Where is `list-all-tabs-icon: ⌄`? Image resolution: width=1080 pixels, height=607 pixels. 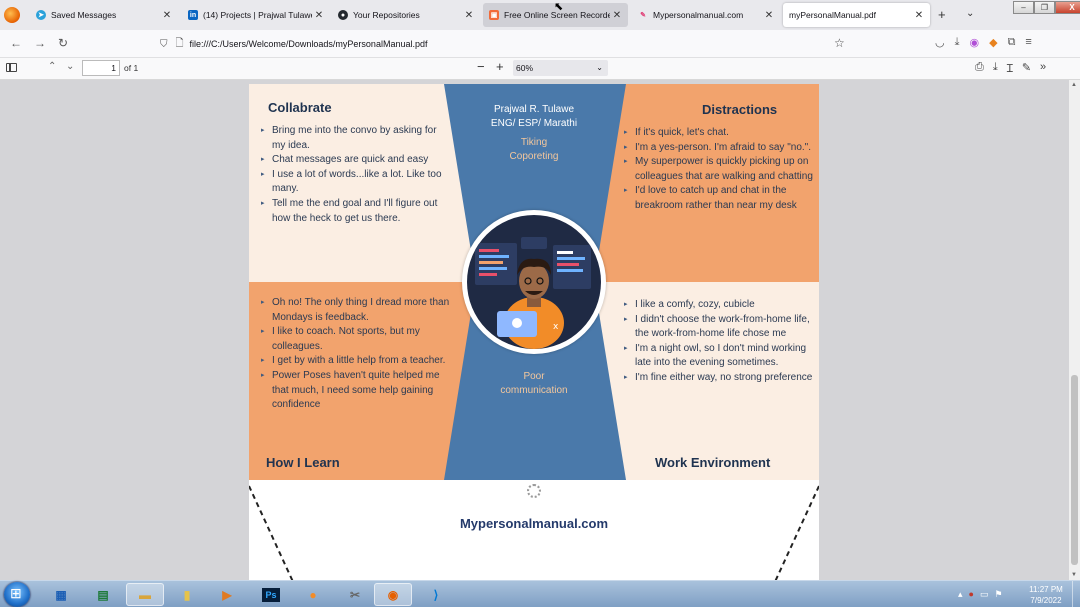
list-all-tabs-icon: ⌄ is located at coordinates (970, 13).